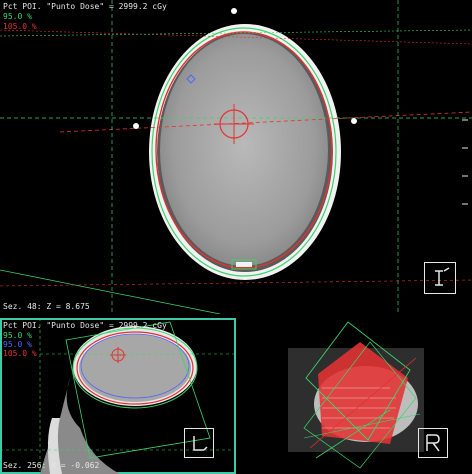  Describe the element at coordinates (51, 465) in the screenshot. I see `slice-info: Sez. 256: X = -0.062` at that location.